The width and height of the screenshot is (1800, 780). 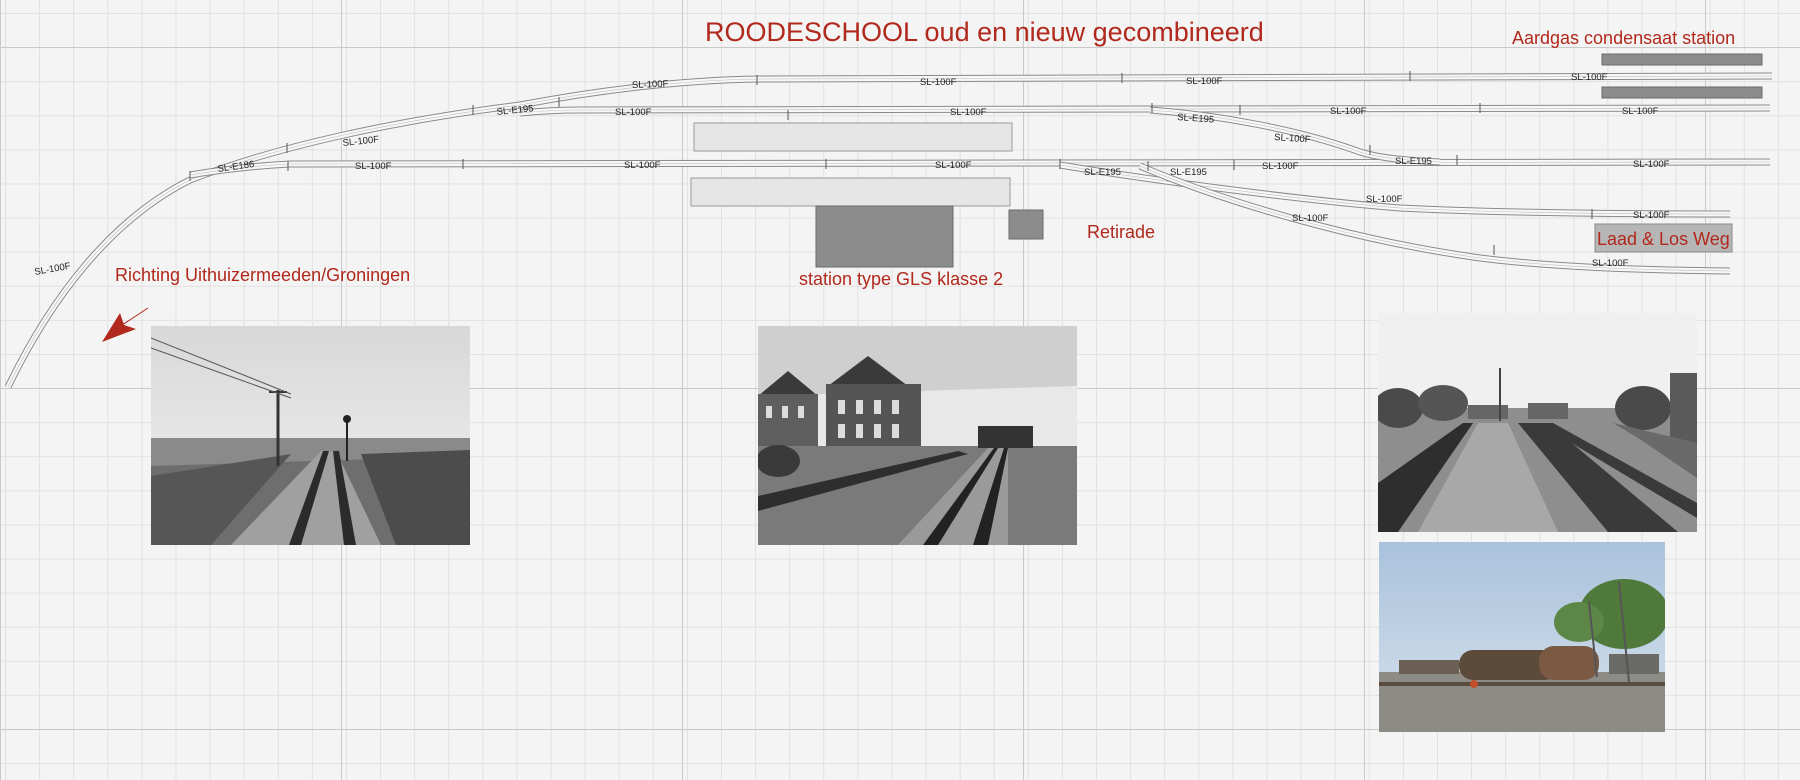 What do you see at coordinates (125, 324) in the screenshot?
I see `direction-arrow-icon` at bounding box center [125, 324].